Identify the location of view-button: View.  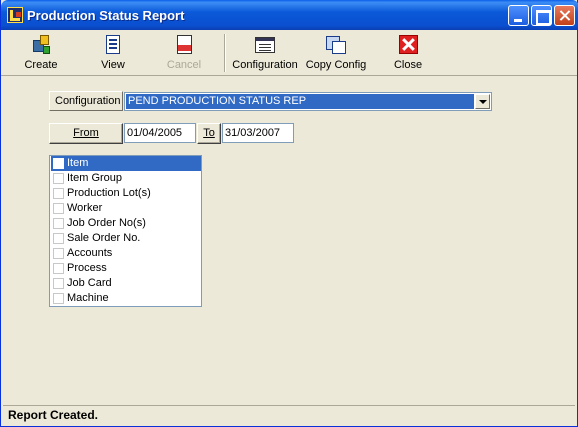
(113, 53).